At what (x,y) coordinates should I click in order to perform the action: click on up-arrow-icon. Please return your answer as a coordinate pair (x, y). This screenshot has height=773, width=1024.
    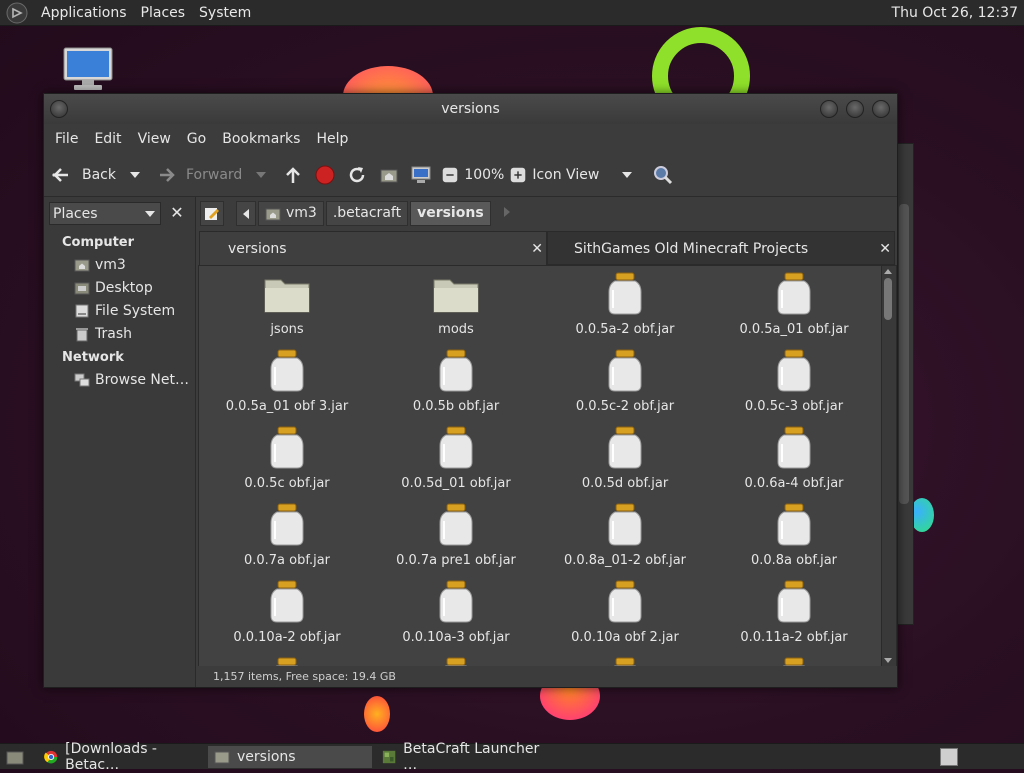
    Looking at the image, I should click on (293, 175).